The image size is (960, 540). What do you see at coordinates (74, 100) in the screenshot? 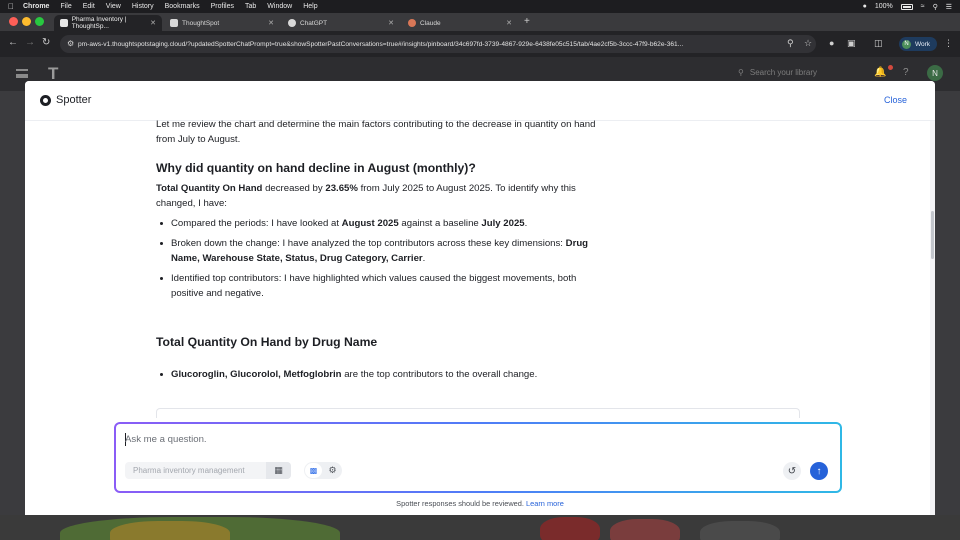
I see `spotter-title: Spotter` at bounding box center [74, 100].